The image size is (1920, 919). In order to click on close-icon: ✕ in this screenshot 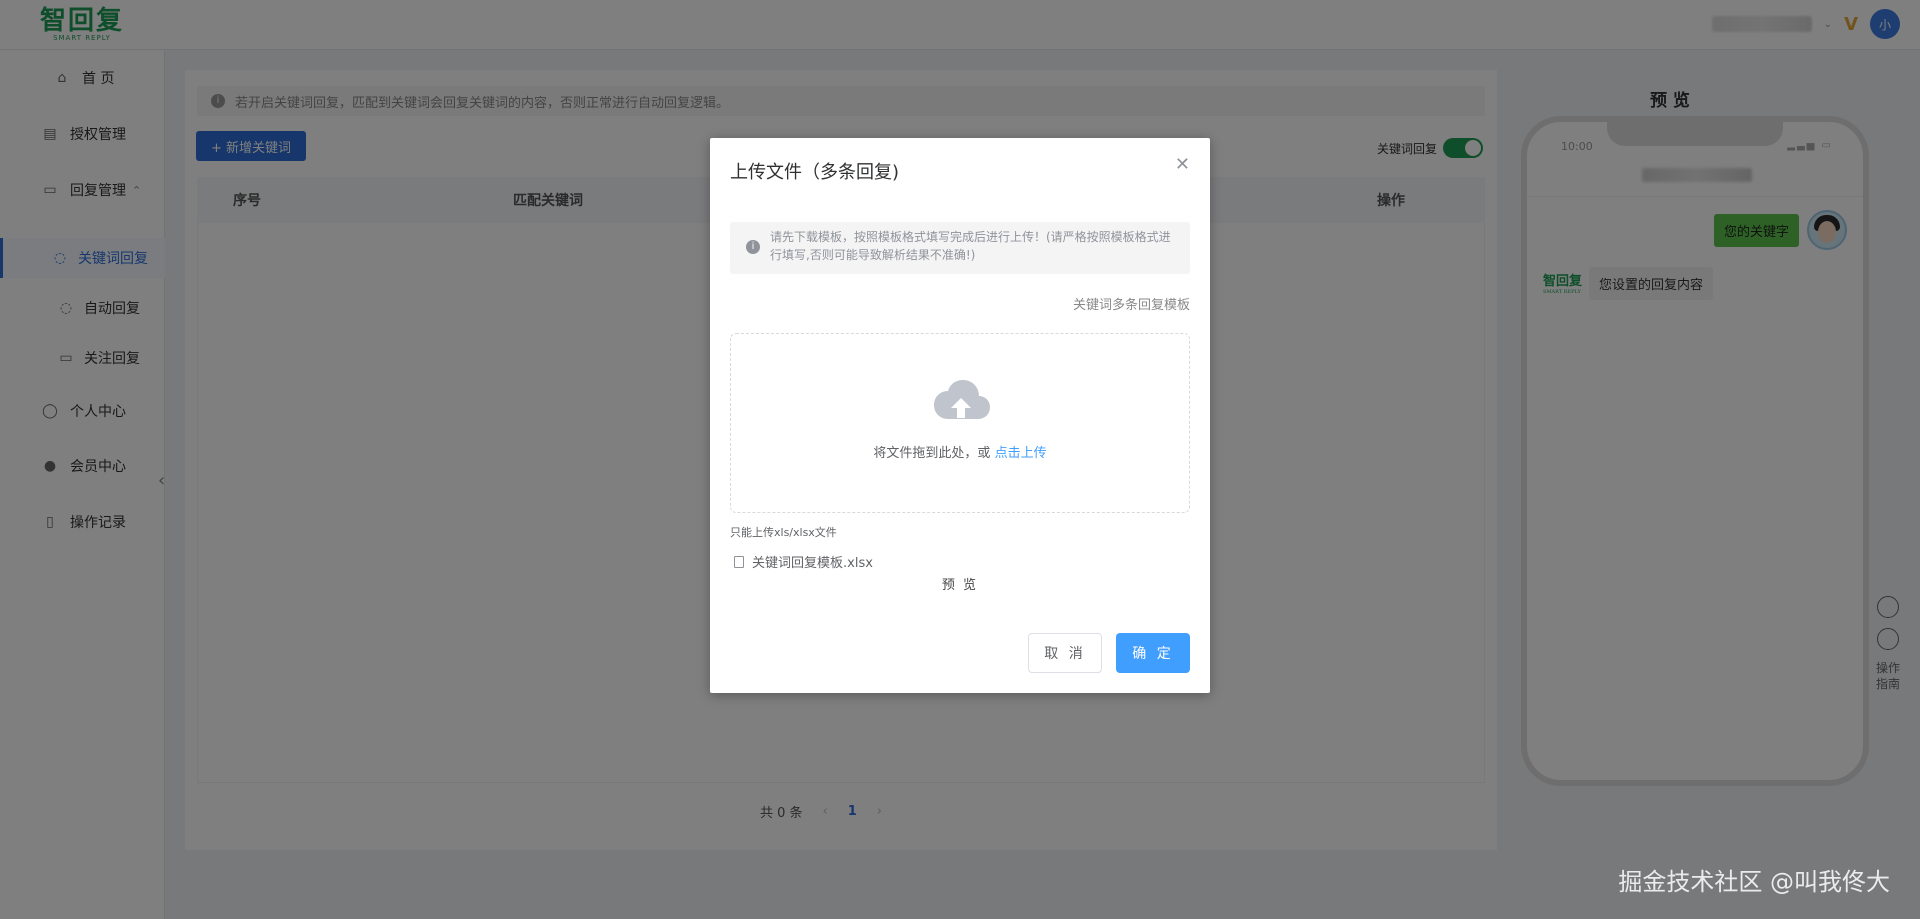, I will do `click(1182, 164)`.